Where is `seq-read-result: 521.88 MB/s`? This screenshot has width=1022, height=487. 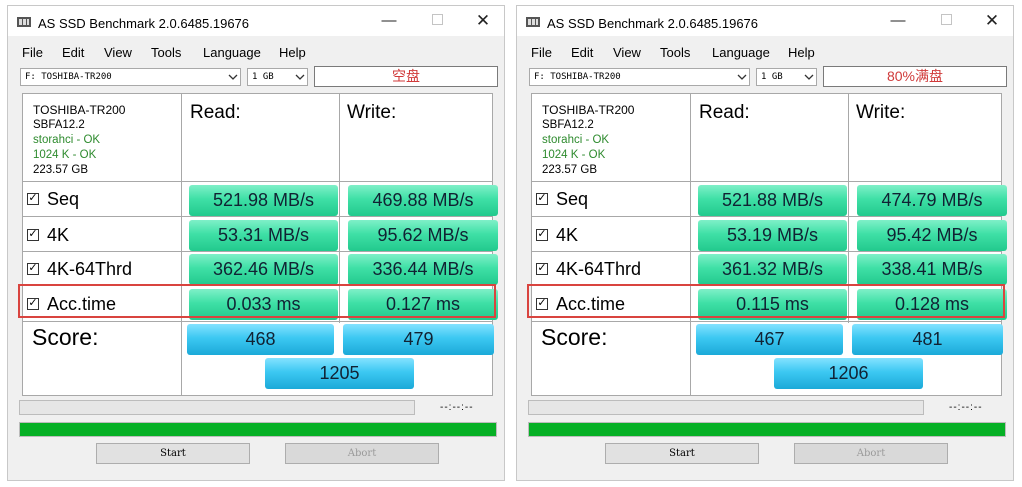 seq-read-result: 521.88 MB/s is located at coordinates (772, 200).